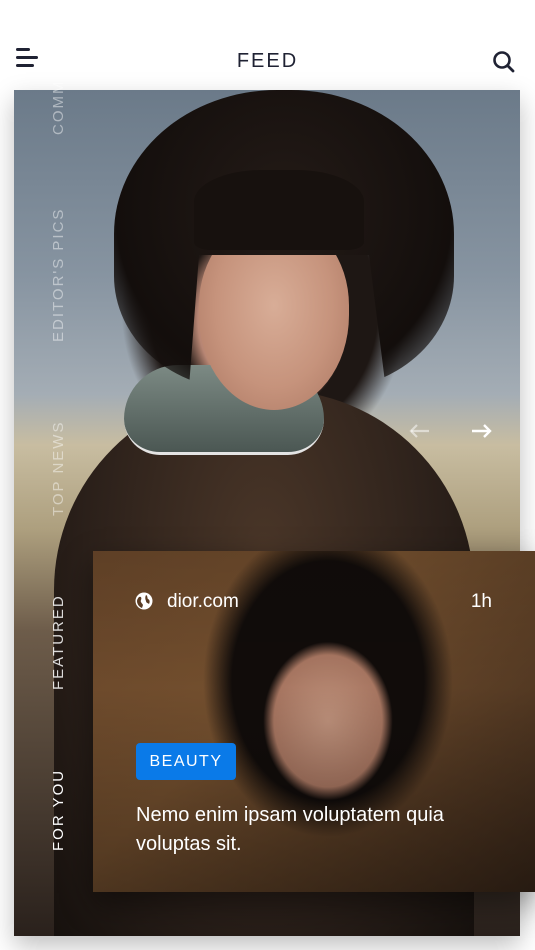 The image size is (535, 950). I want to click on category-editors-pics: EDITOR'S PICS, so click(58, 275).